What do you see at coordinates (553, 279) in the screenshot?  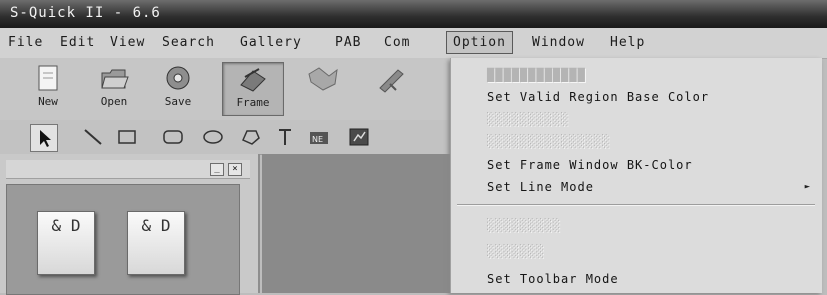 I see `set-toolbar-mode-item: Set Toolbar Mode` at bounding box center [553, 279].